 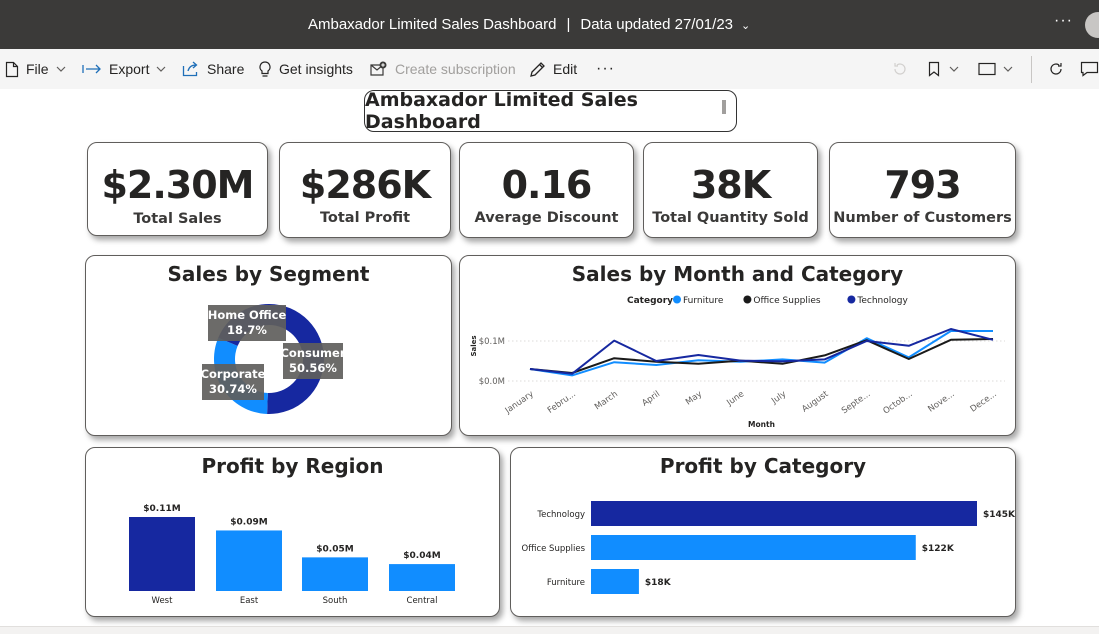 I want to click on data-label-category: Home Office, so click(x=247, y=315).